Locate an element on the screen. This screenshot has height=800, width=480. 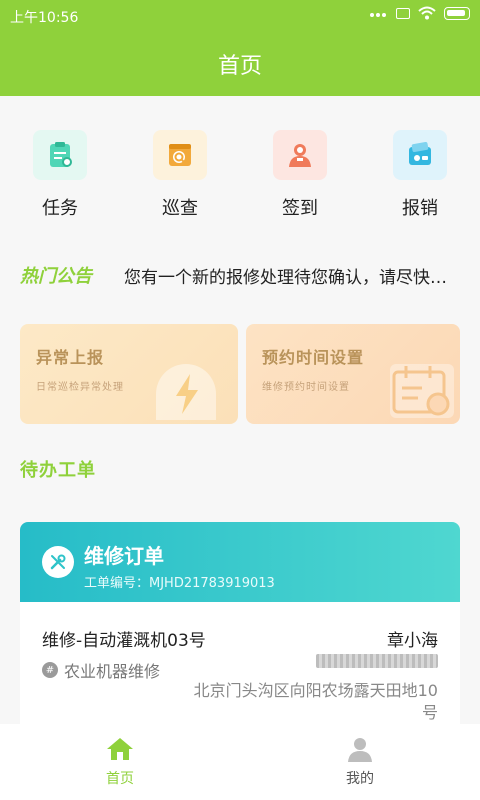
tag-icon: # is located at coordinates (50, 670).